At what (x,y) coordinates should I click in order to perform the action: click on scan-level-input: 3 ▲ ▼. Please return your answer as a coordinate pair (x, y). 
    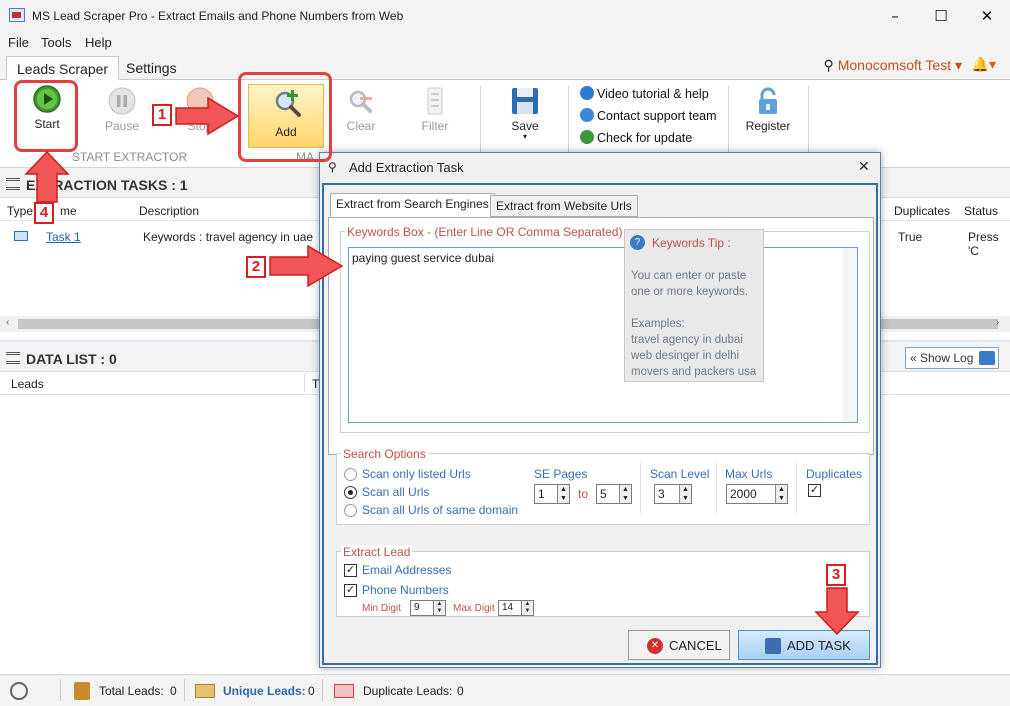
    Looking at the image, I should click on (673, 494).